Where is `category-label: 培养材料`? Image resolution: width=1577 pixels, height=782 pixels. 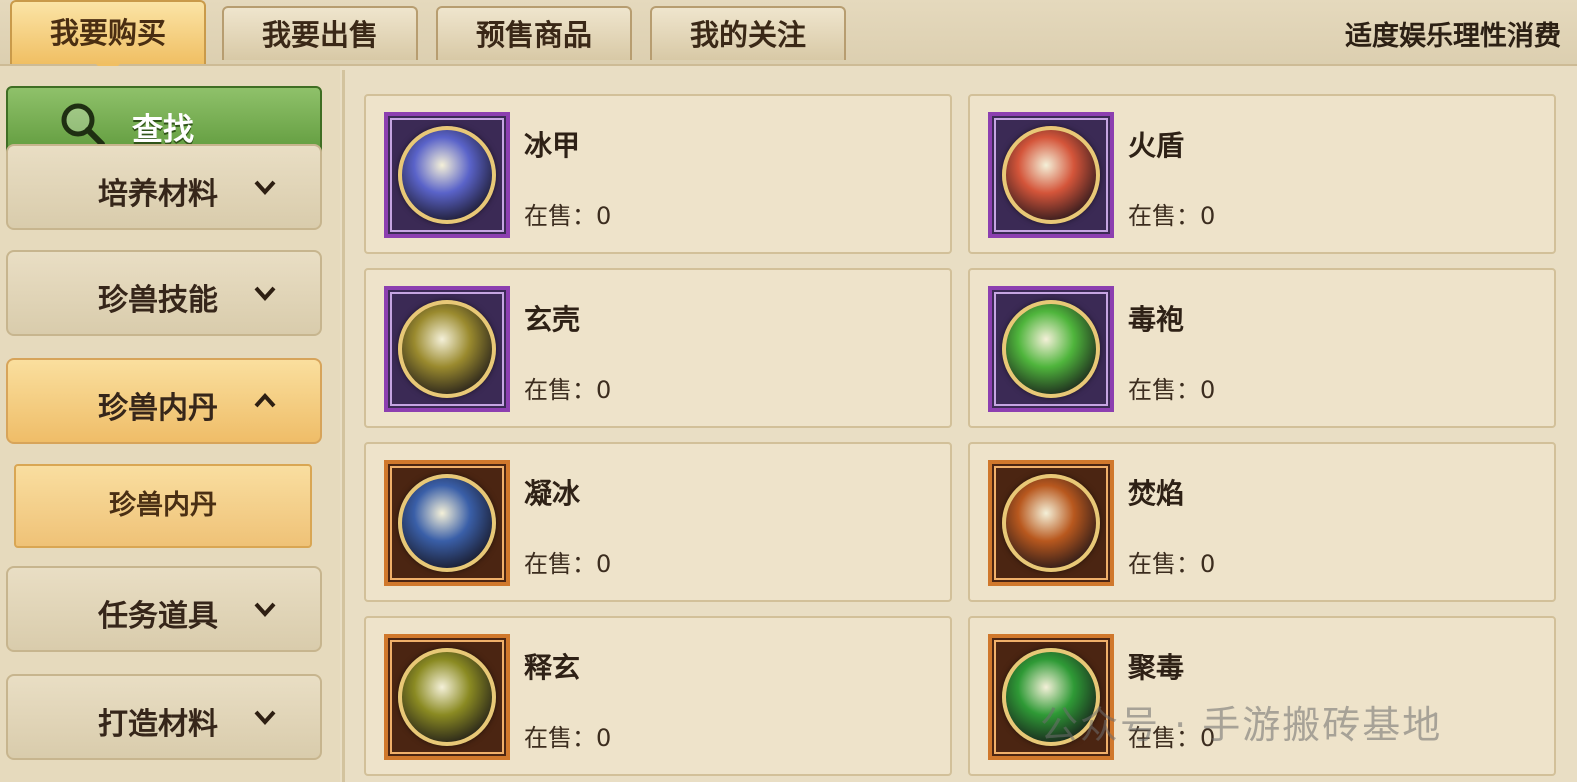 category-label: 培养材料 is located at coordinates (158, 194).